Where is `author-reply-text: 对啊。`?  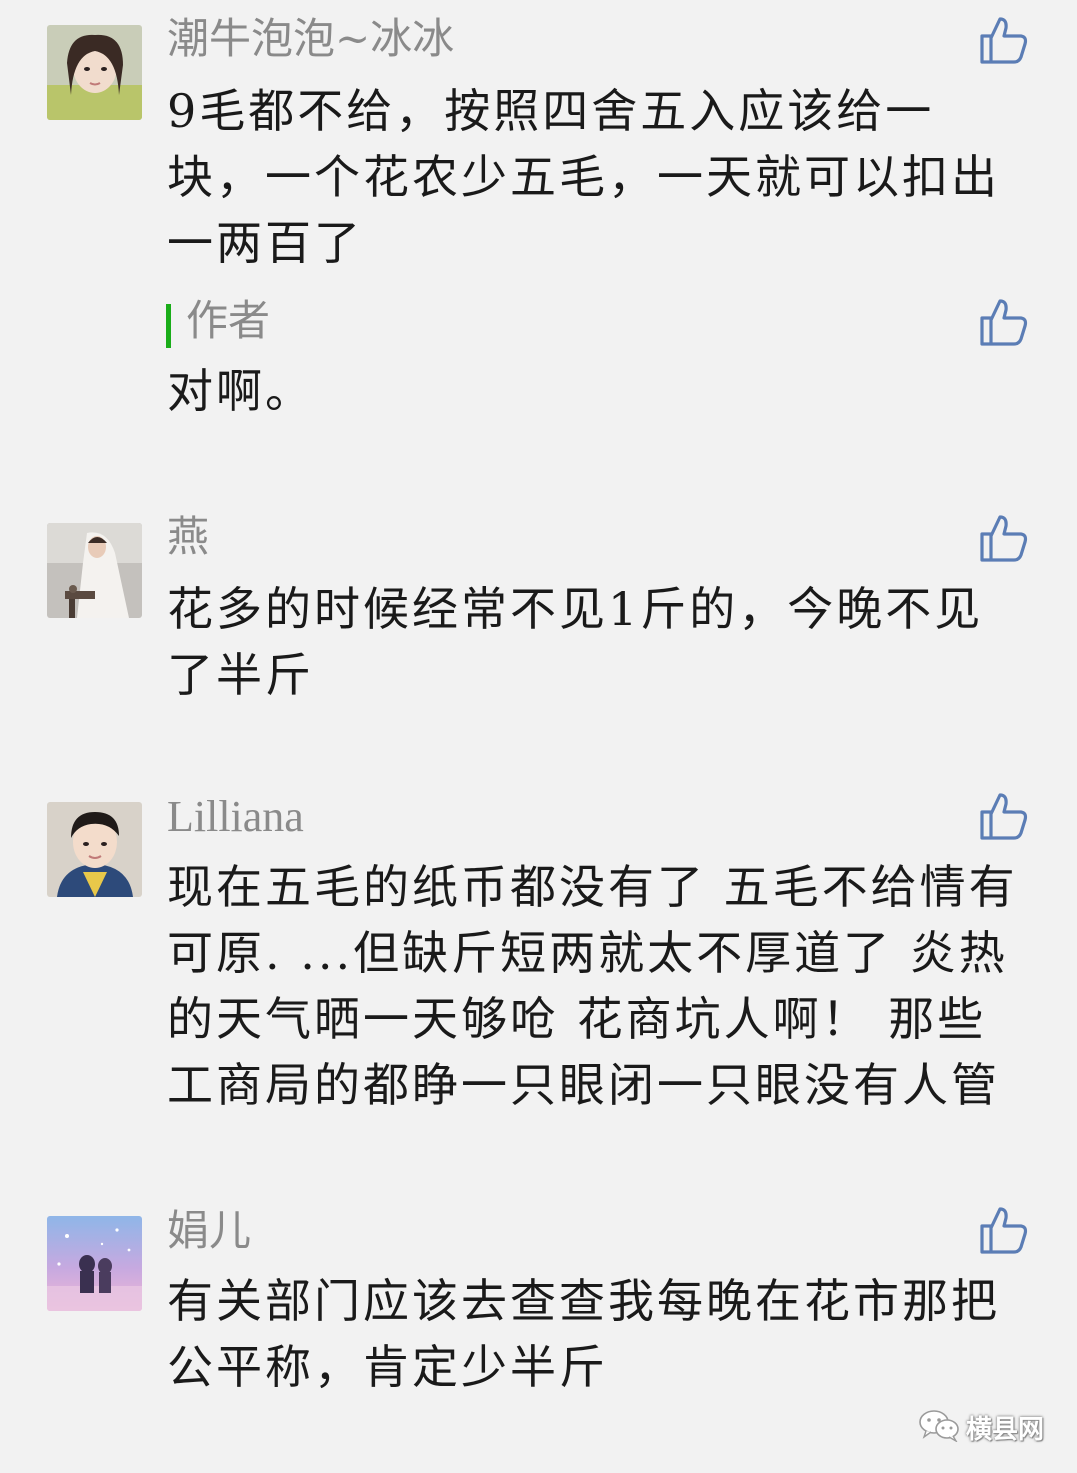
author-reply-text: 对啊。 is located at coordinates (240, 391).